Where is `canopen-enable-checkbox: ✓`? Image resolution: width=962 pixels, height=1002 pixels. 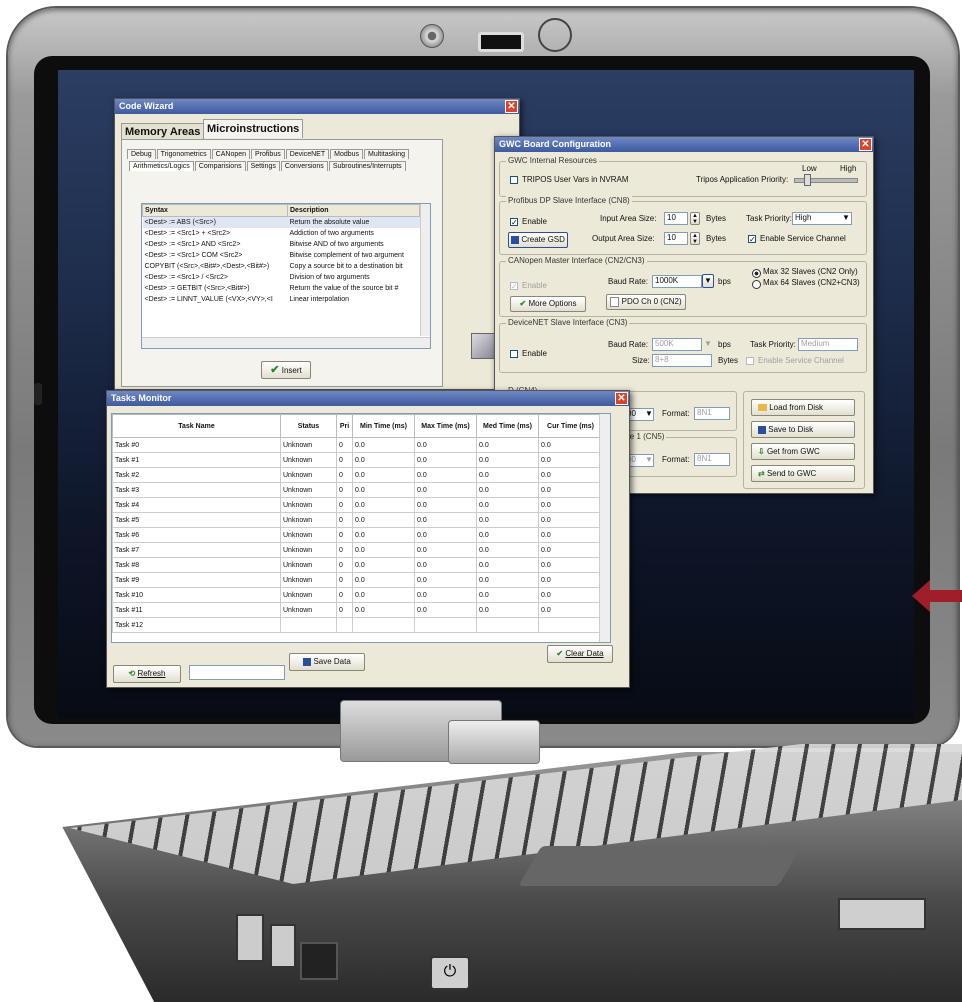
canopen-enable-checkbox: ✓ is located at coordinates (514, 286).